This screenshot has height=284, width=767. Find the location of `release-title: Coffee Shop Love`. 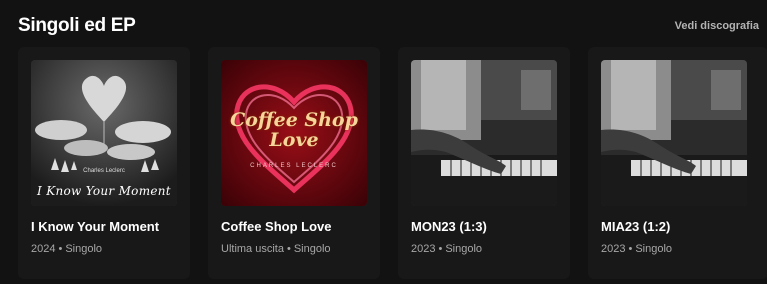

release-title: Coffee Shop Love is located at coordinates (294, 226).